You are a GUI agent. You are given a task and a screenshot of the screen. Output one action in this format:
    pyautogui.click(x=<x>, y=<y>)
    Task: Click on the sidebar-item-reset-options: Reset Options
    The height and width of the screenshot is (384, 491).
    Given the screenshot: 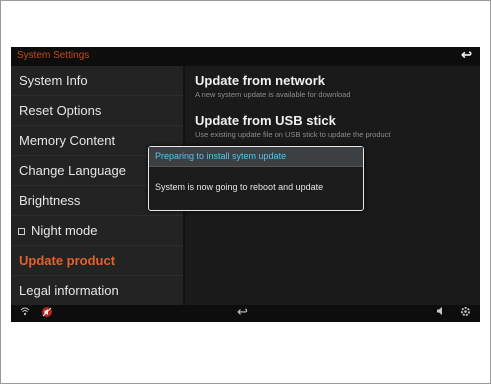 What is the action you would take?
    pyautogui.click(x=97, y=111)
    